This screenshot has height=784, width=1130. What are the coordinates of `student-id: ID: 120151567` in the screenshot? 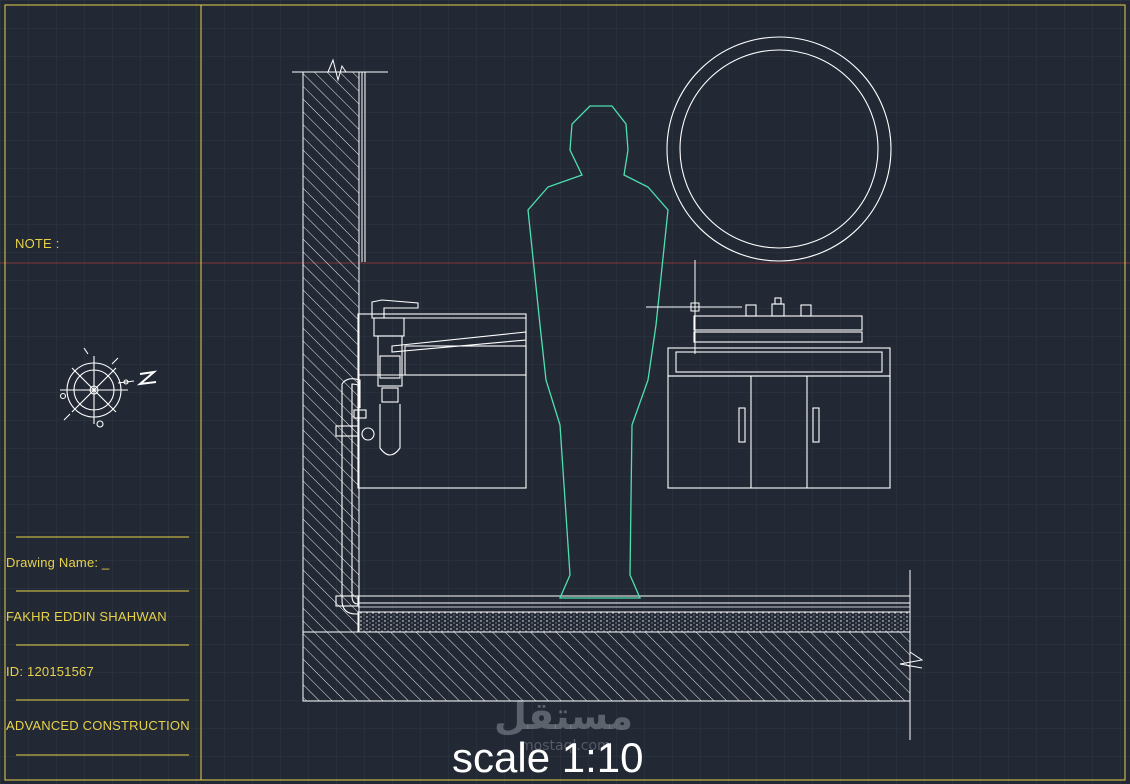 It's located at (50, 671).